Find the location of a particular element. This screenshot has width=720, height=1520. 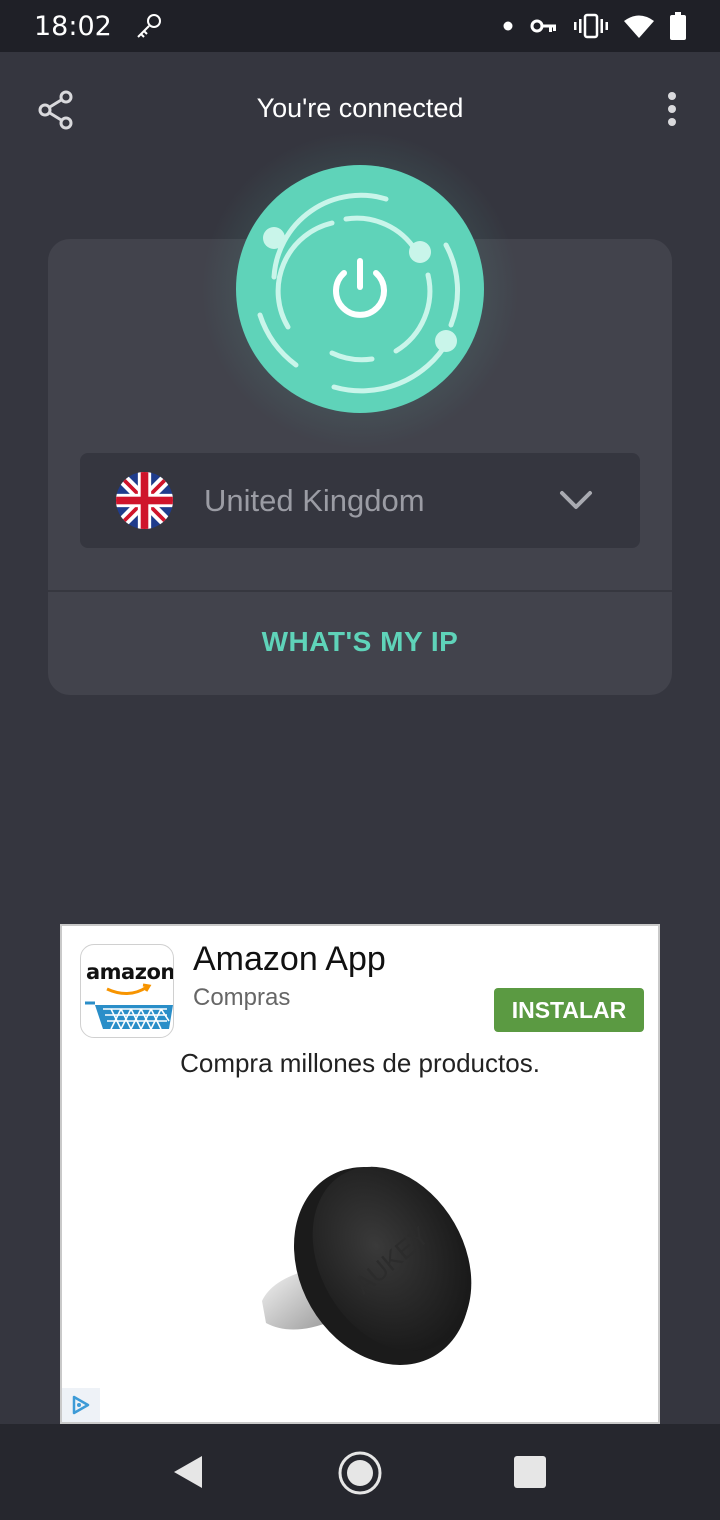

key-icon is located at coordinates (149, 26).